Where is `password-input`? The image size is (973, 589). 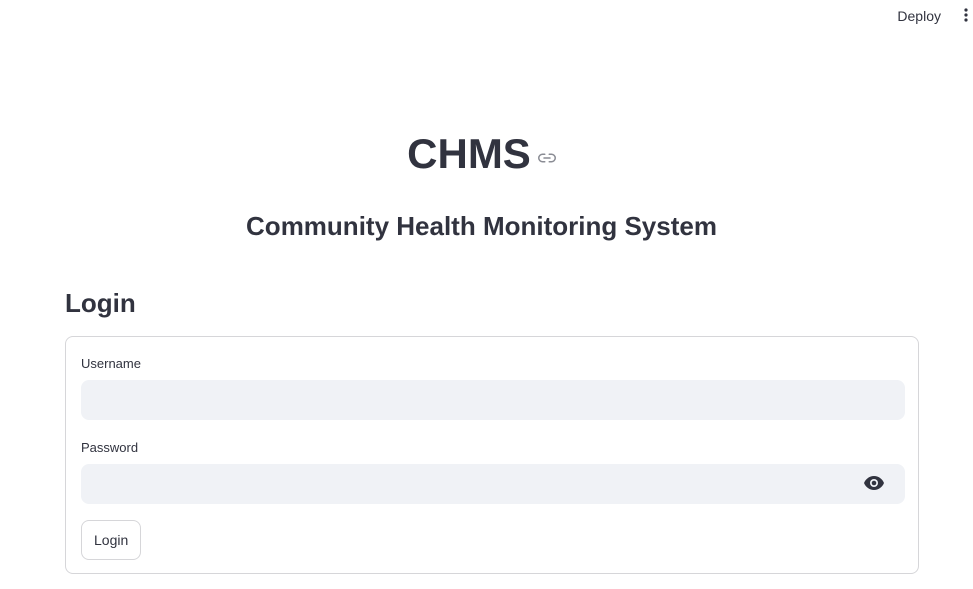
password-input is located at coordinates (493, 484).